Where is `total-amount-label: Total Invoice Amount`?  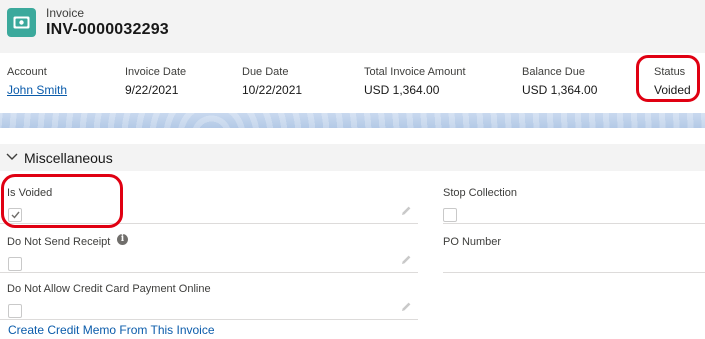 total-amount-label: Total Invoice Amount is located at coordinates (415, 72).